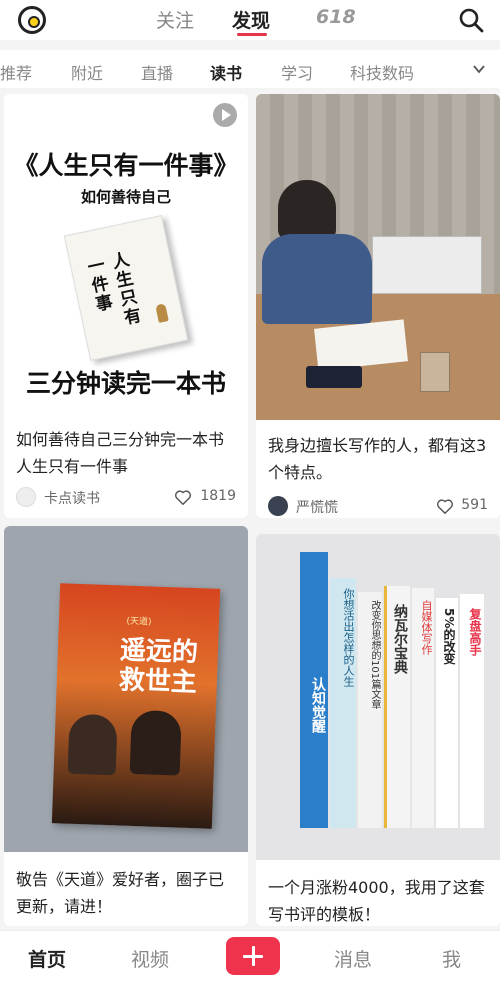  I want to click on book-spine: 复盘高手, so click(472, 711).